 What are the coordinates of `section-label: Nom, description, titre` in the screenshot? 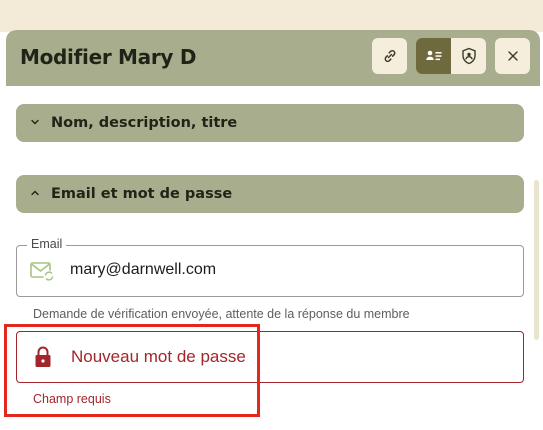 It's located at (144, 123).